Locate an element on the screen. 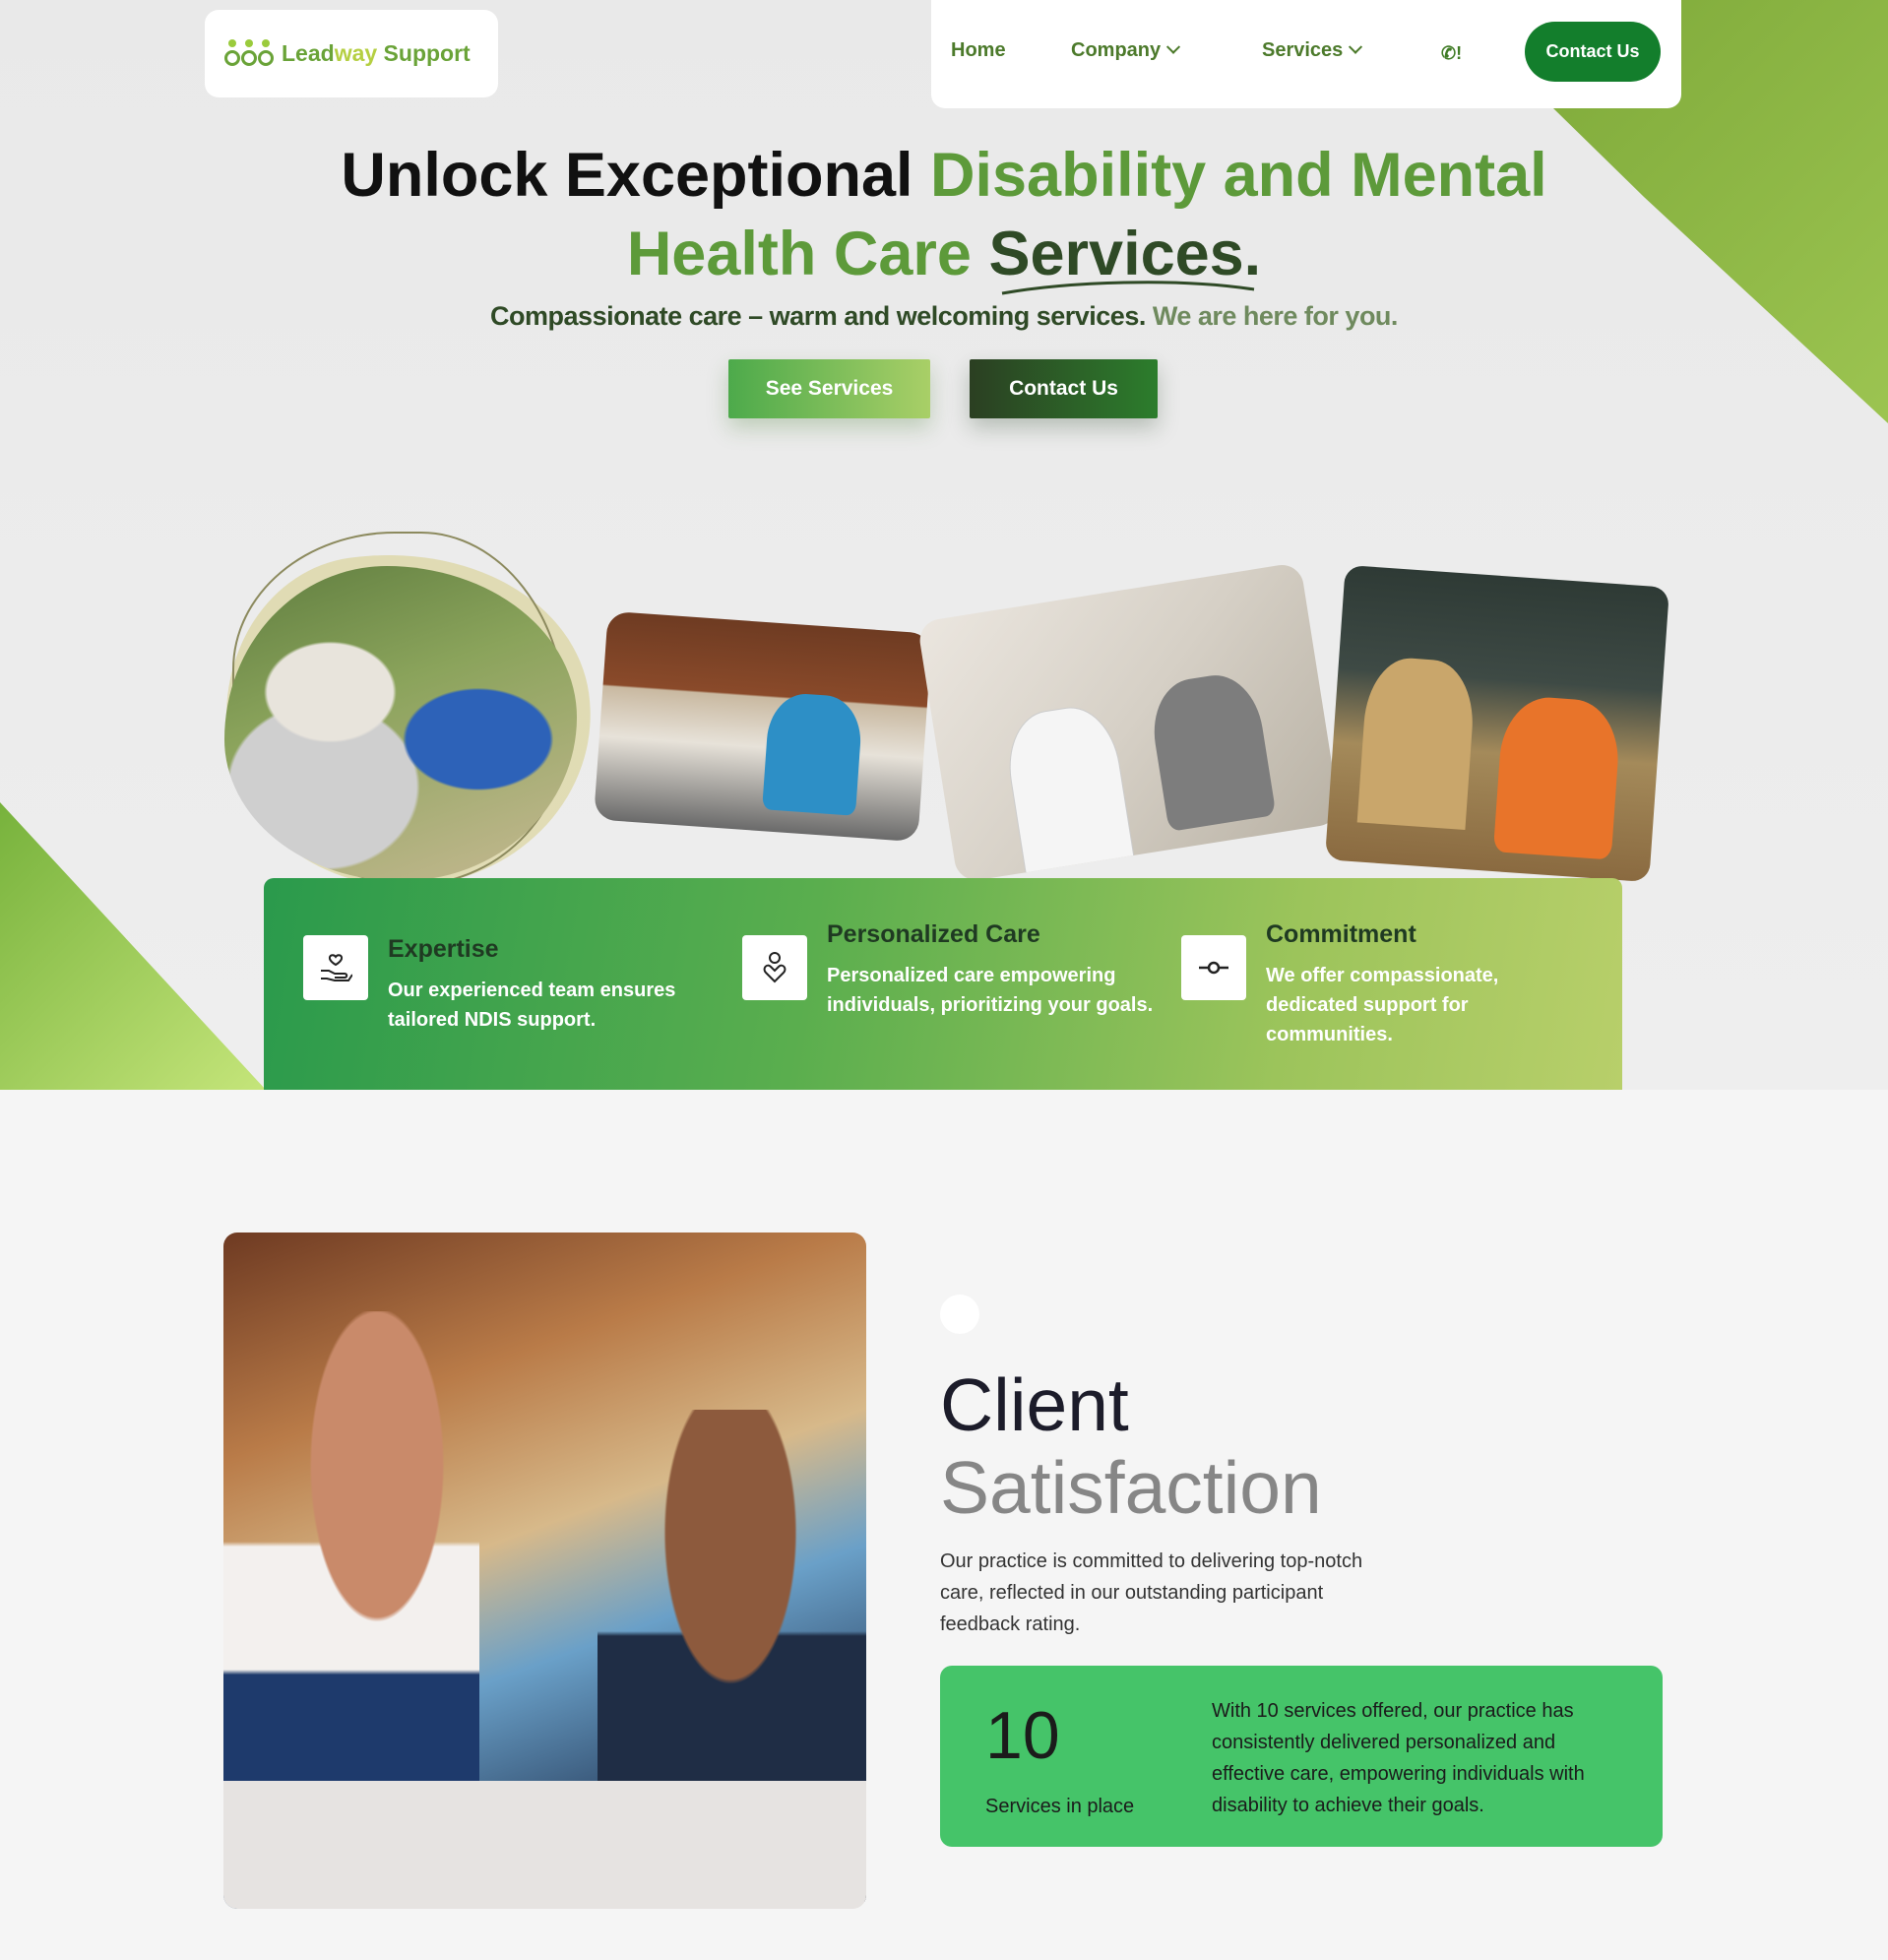 Image resolution: width=1888 pixels, height=1960 pixels. photo-wheelchair-consult is located at coordinates (1129, 722).